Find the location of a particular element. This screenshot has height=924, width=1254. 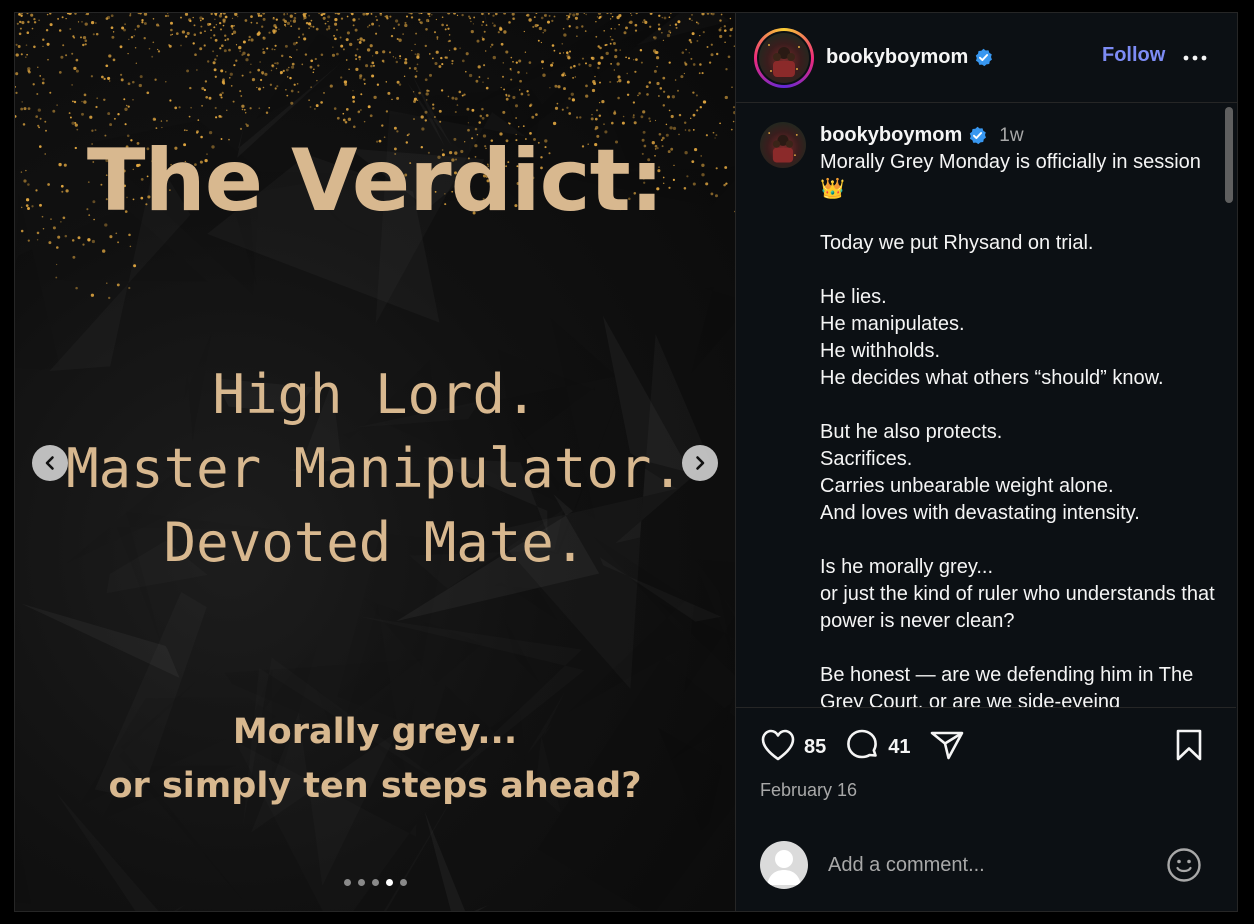

slide-line-2: Master Manipulator. is located at coordinates (375, 468).